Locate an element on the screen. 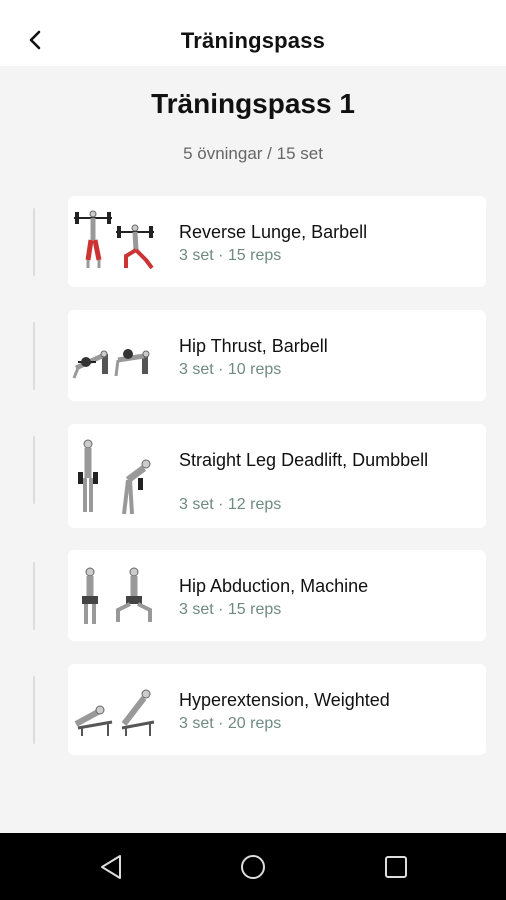  exercise-card: Hyperextension, Weighted 3 set · 20 reps is located at coordinates (277, 709).